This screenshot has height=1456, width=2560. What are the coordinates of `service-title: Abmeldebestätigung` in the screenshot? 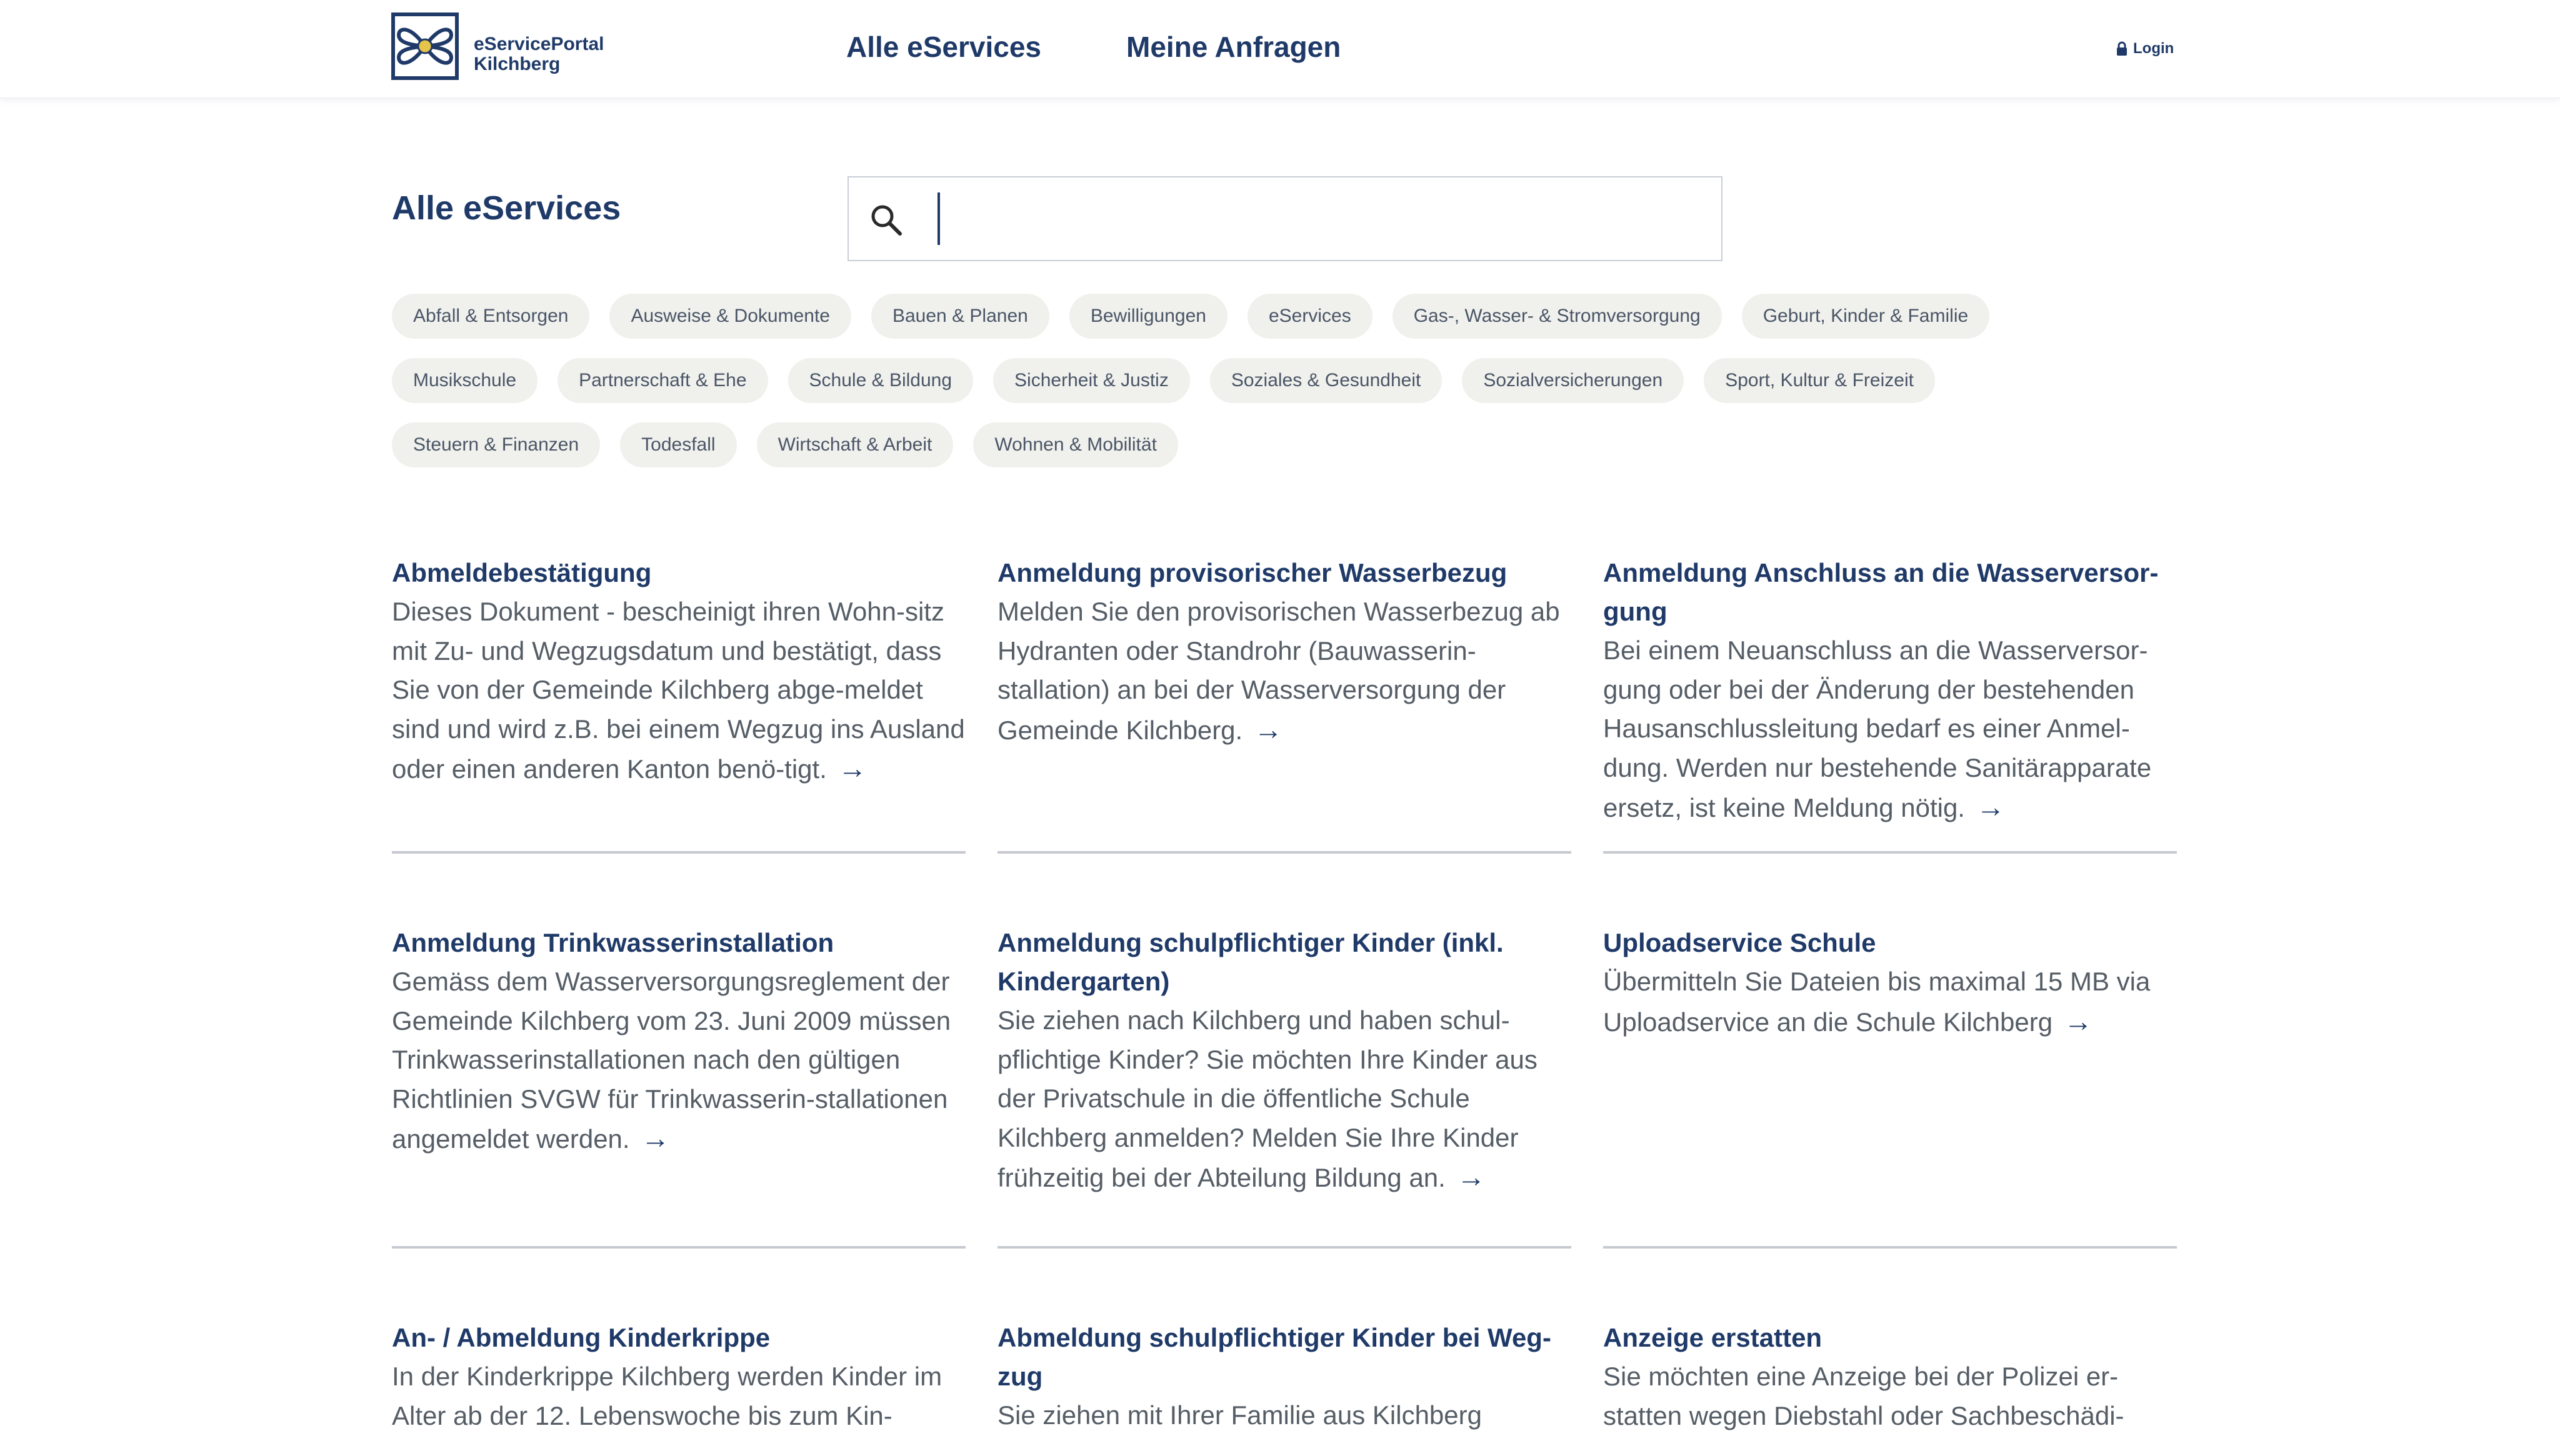 It's located at (679, 573).